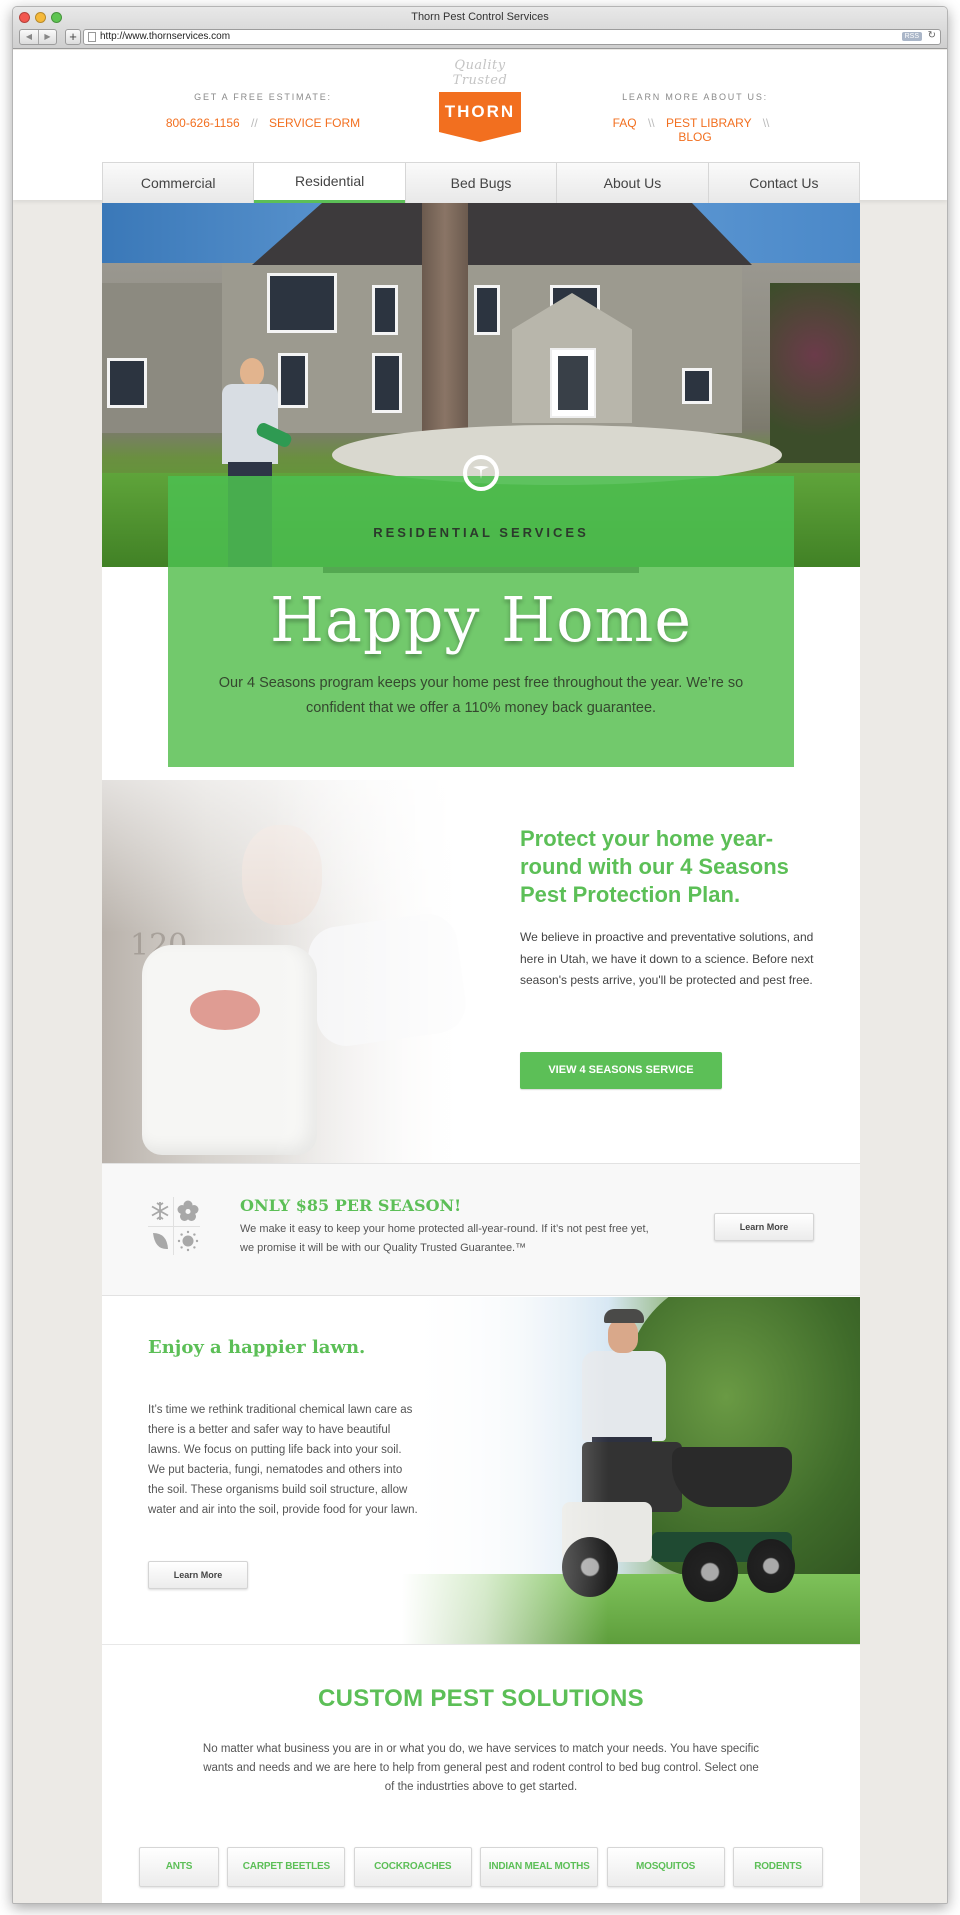  What do you see at coordinates (165, 36) in the screenshot?
I see `url-text: http://www.thornservices.com` at bounding box center [165, 36].